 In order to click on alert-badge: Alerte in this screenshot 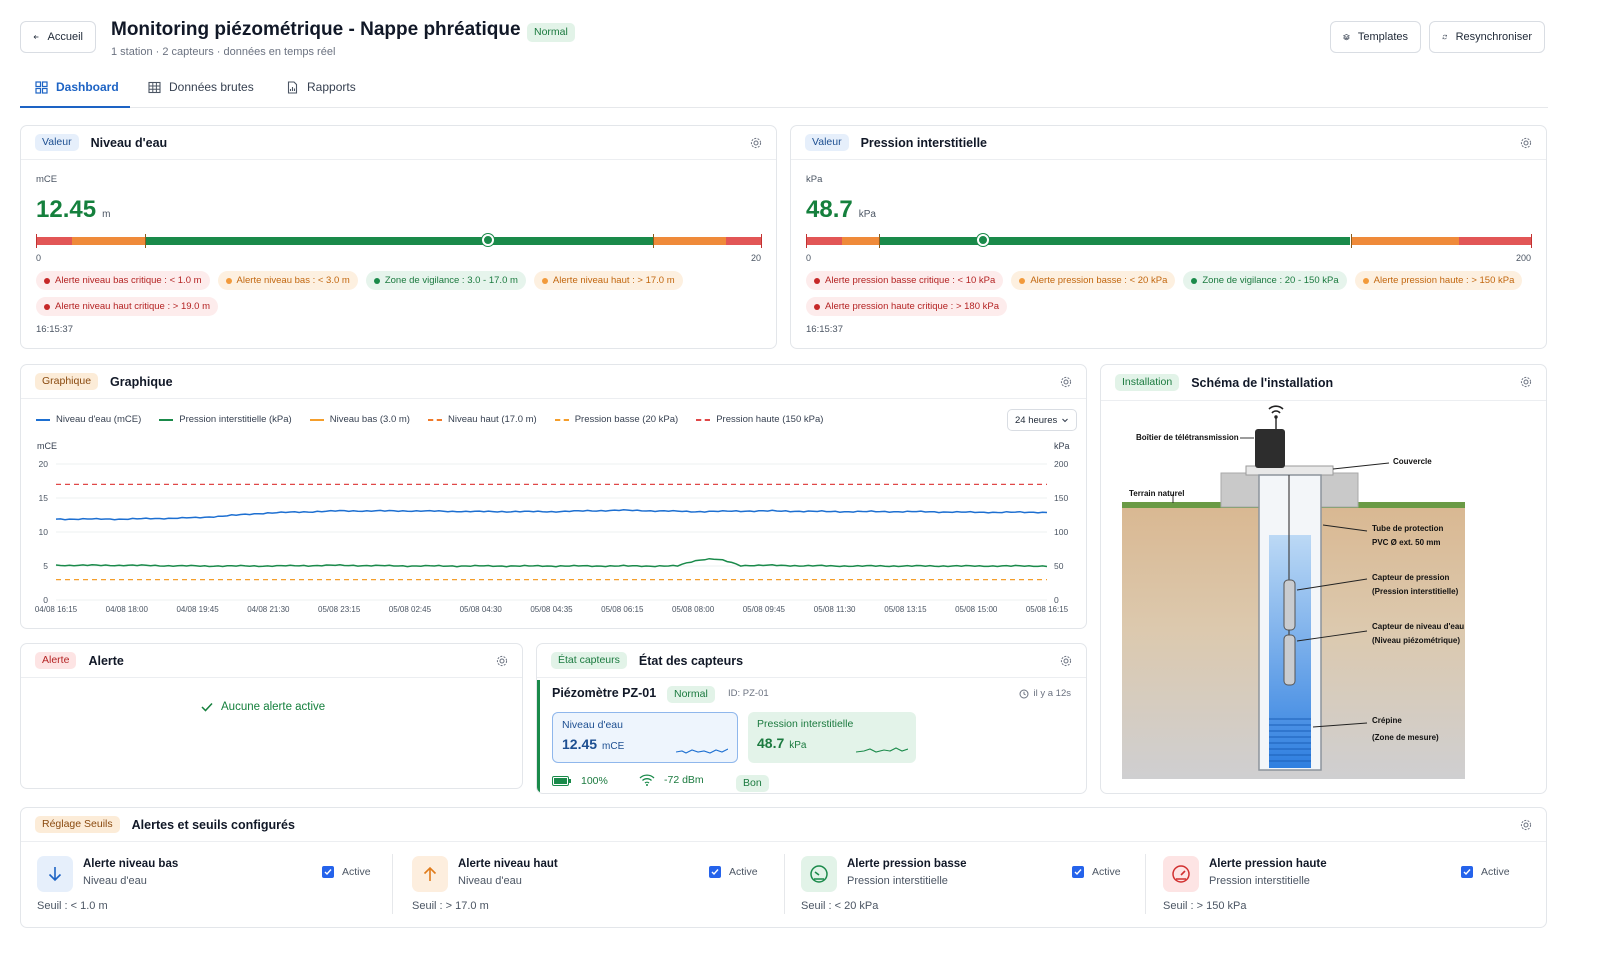, I will do `click(56, 660)`.